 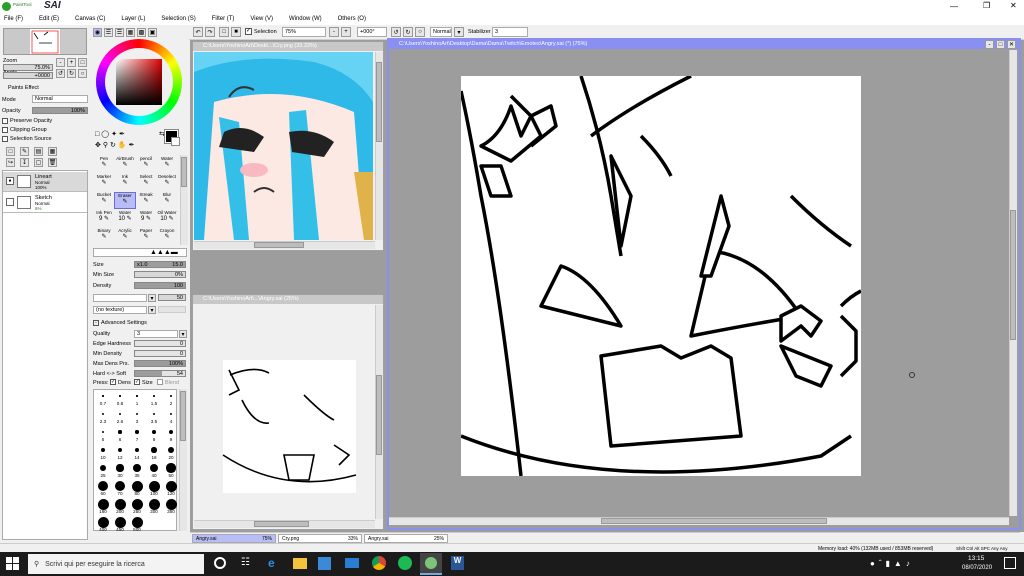 I want to click on selection-checkbox: ✓, so click(x=248, y=31).